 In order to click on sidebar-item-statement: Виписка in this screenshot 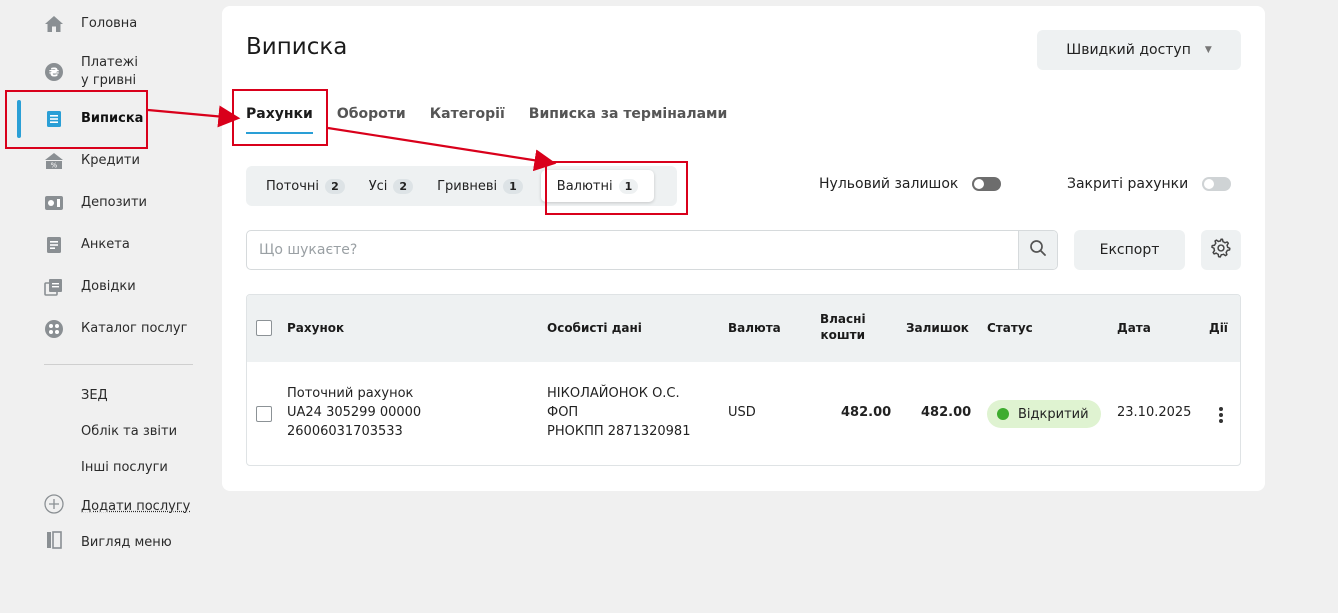, I will do `click(93, 119)`.